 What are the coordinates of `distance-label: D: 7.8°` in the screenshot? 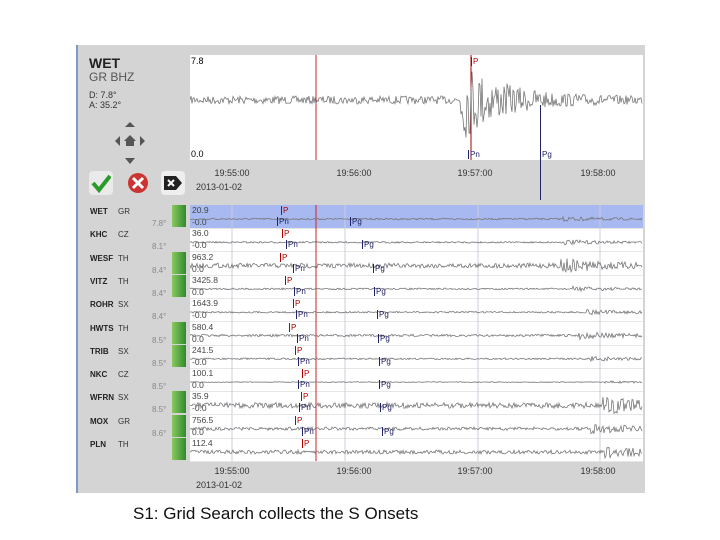 It's located at (103, 95).